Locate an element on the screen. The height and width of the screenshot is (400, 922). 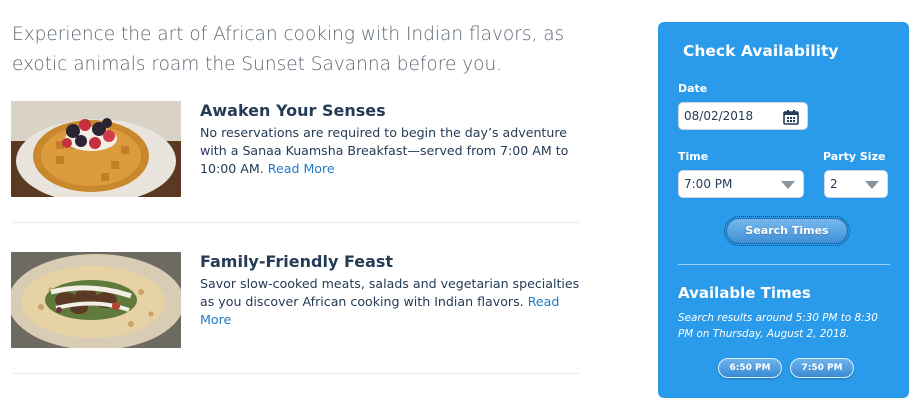
waffle-photo is located at coordinates (96, 149).